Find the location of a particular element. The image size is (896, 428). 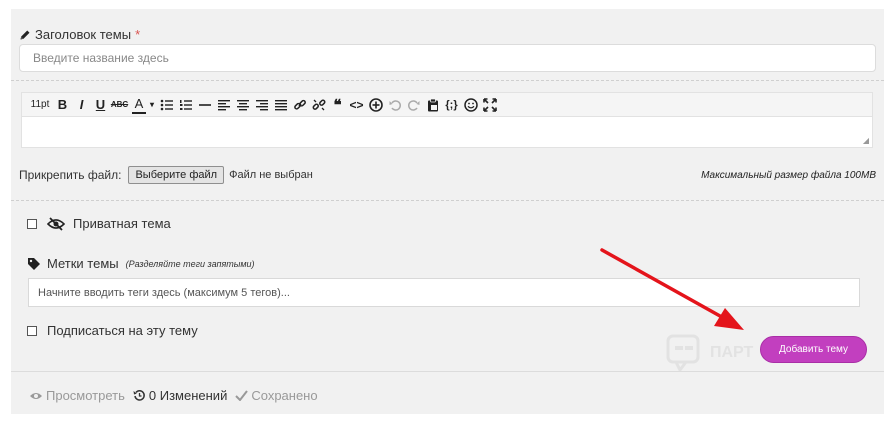

changes-label: 0 Изменений is located at coordinates (188, 395).